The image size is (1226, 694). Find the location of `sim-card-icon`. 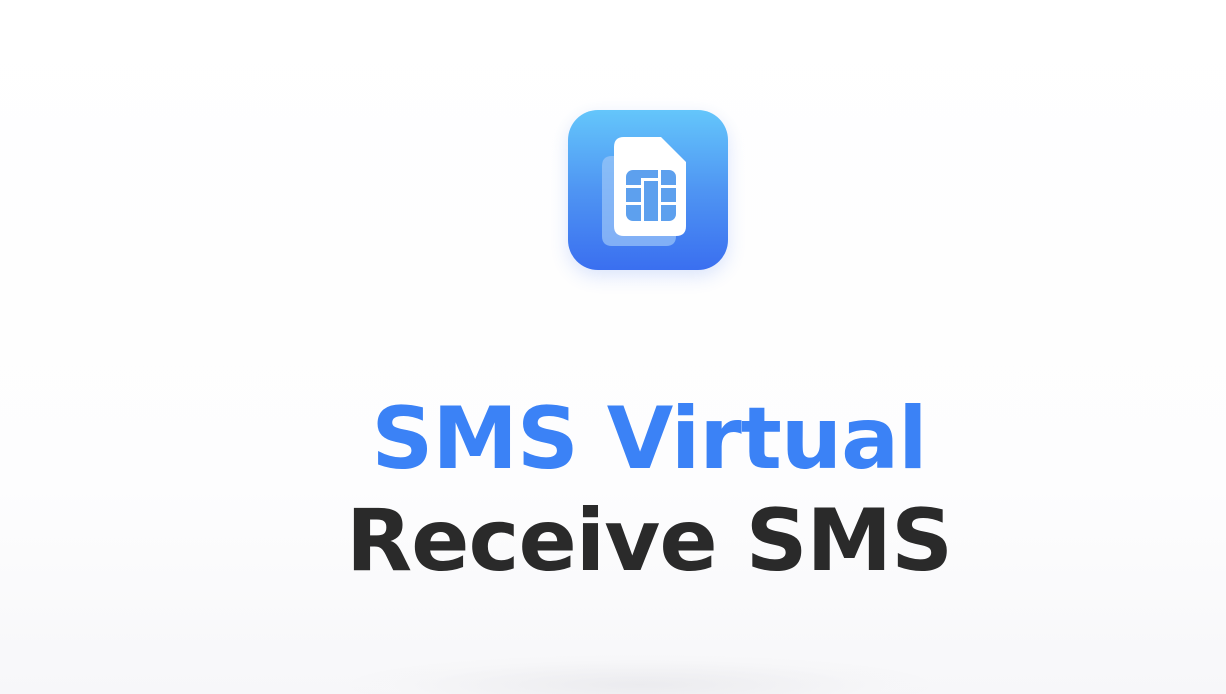

sim-card-icon is located at coordinates (644, 191).